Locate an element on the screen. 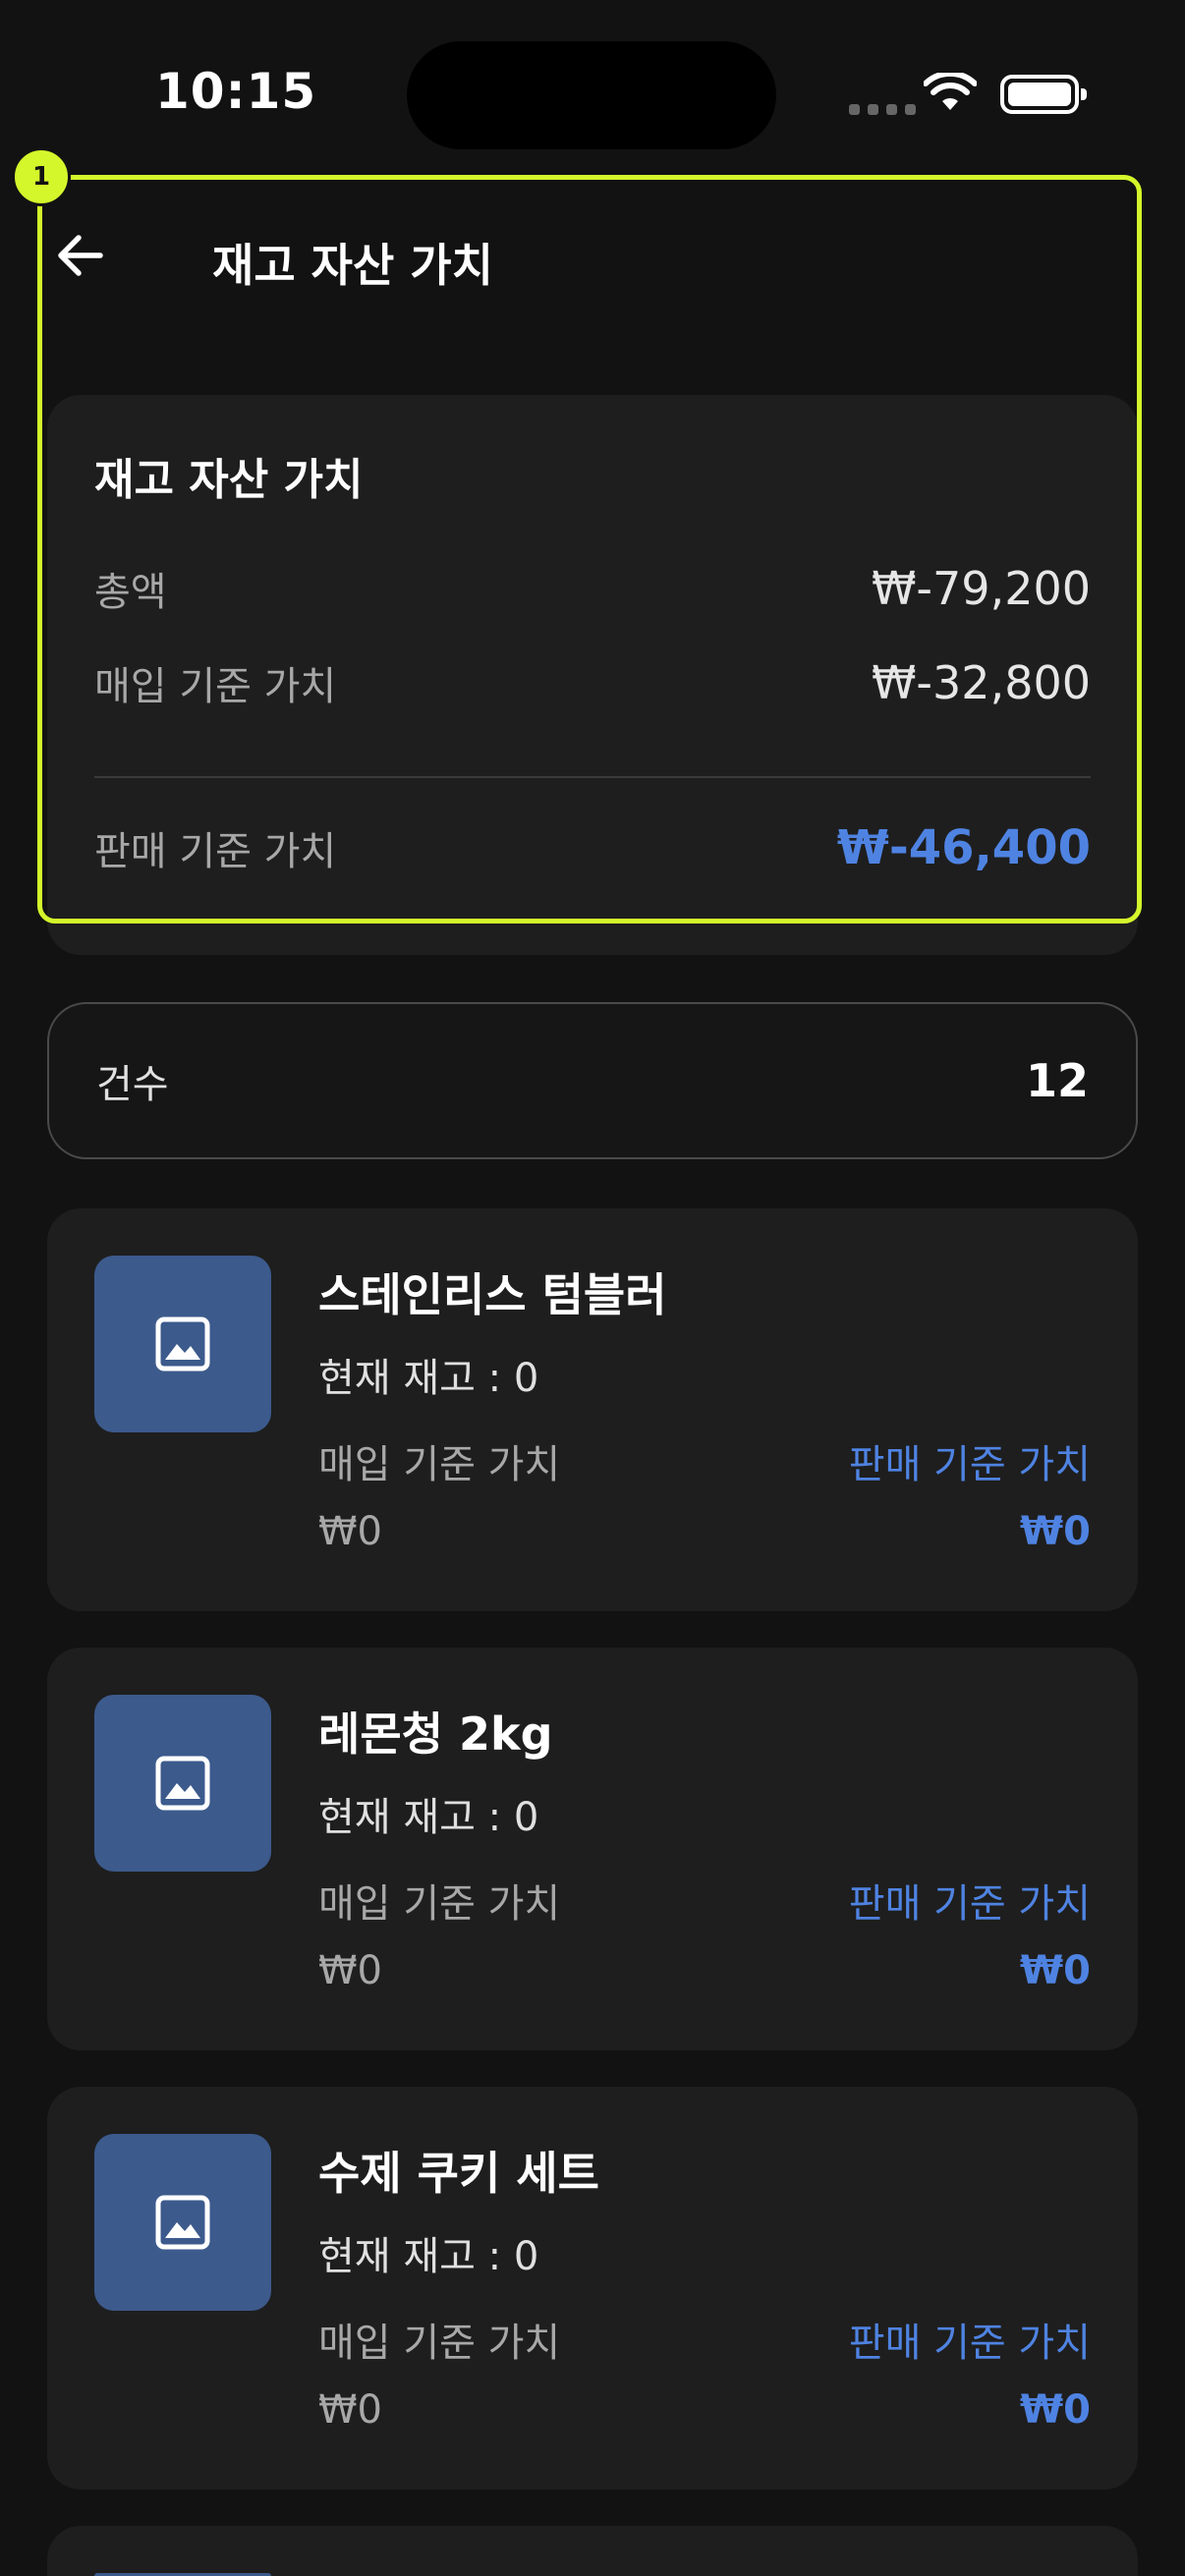  count-value: 12 is located at coordinates (1057, 1080).